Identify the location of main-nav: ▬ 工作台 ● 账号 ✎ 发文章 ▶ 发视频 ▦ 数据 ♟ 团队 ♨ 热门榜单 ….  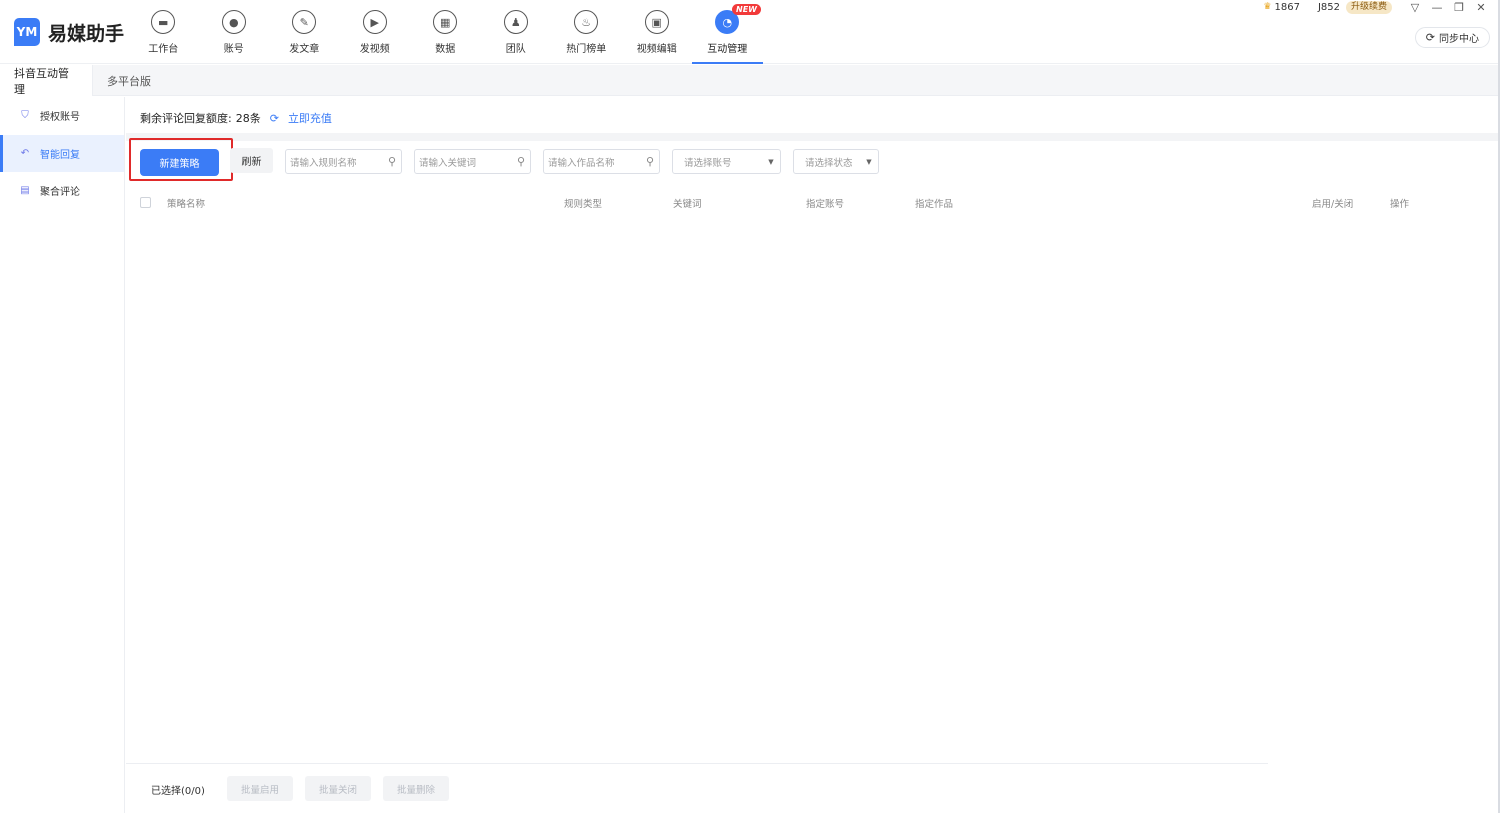
(445, 32).